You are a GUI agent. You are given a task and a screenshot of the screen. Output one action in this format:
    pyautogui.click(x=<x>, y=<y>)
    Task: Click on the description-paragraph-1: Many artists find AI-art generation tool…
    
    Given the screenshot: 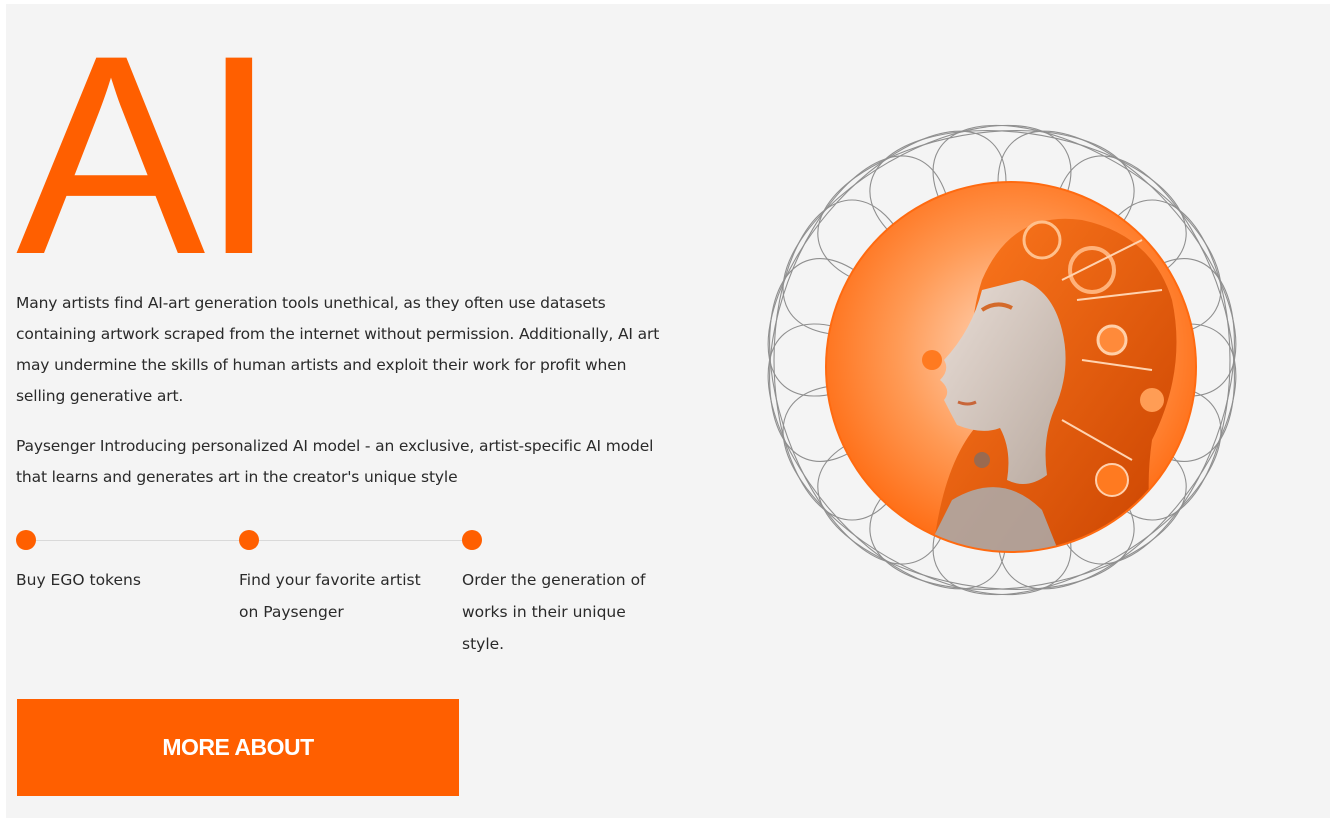 What is the action you would take?
    pyautogui.click(x=338, y=349)
    